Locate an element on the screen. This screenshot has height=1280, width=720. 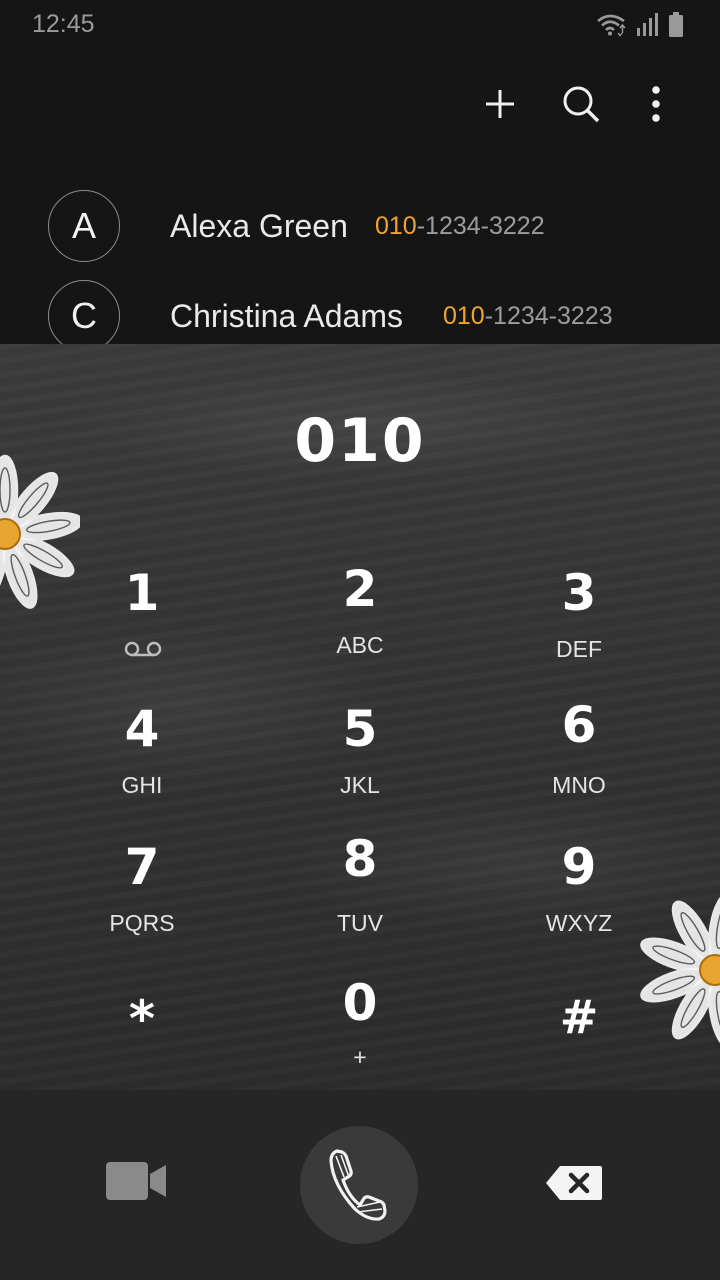
status-time: 12:45 is located at coordinates (63, 24).